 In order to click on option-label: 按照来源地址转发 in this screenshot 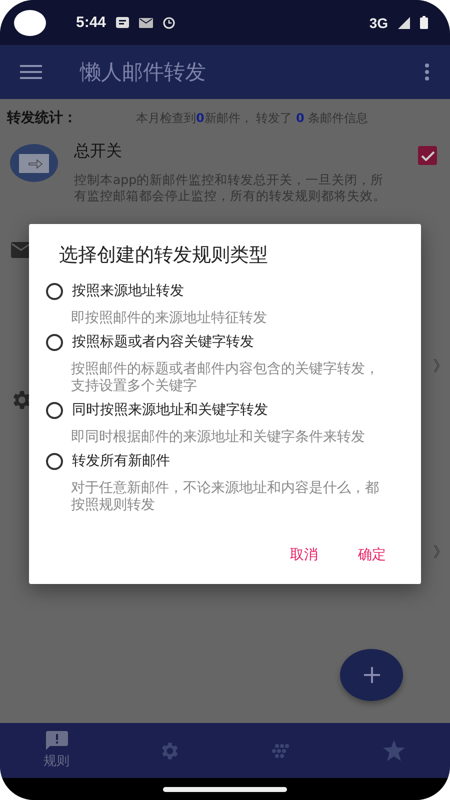, I will do `click(128, 291)`.